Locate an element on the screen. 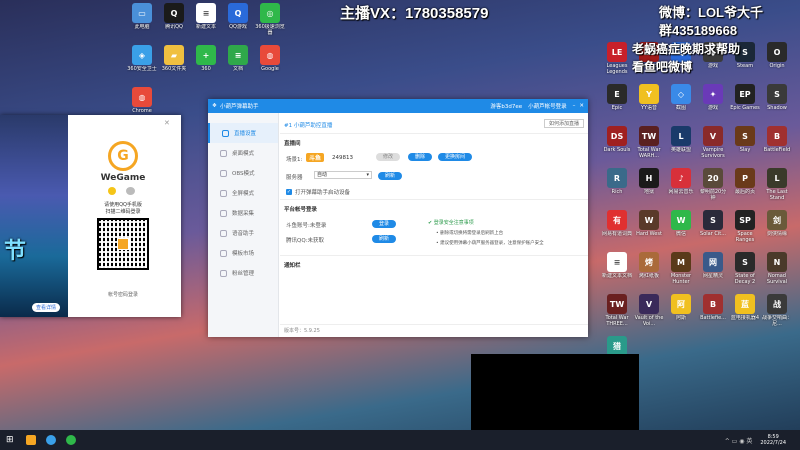 This screenshot has width=800, height=450. desktop-icon: ✦ 游戏 is located at coordinates (713, 100).